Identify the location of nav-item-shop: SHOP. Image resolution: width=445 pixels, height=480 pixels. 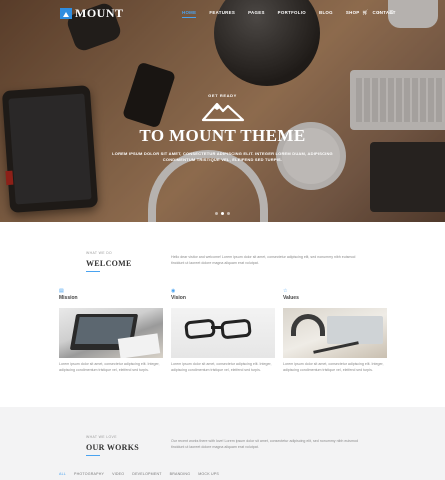
(353, 14).